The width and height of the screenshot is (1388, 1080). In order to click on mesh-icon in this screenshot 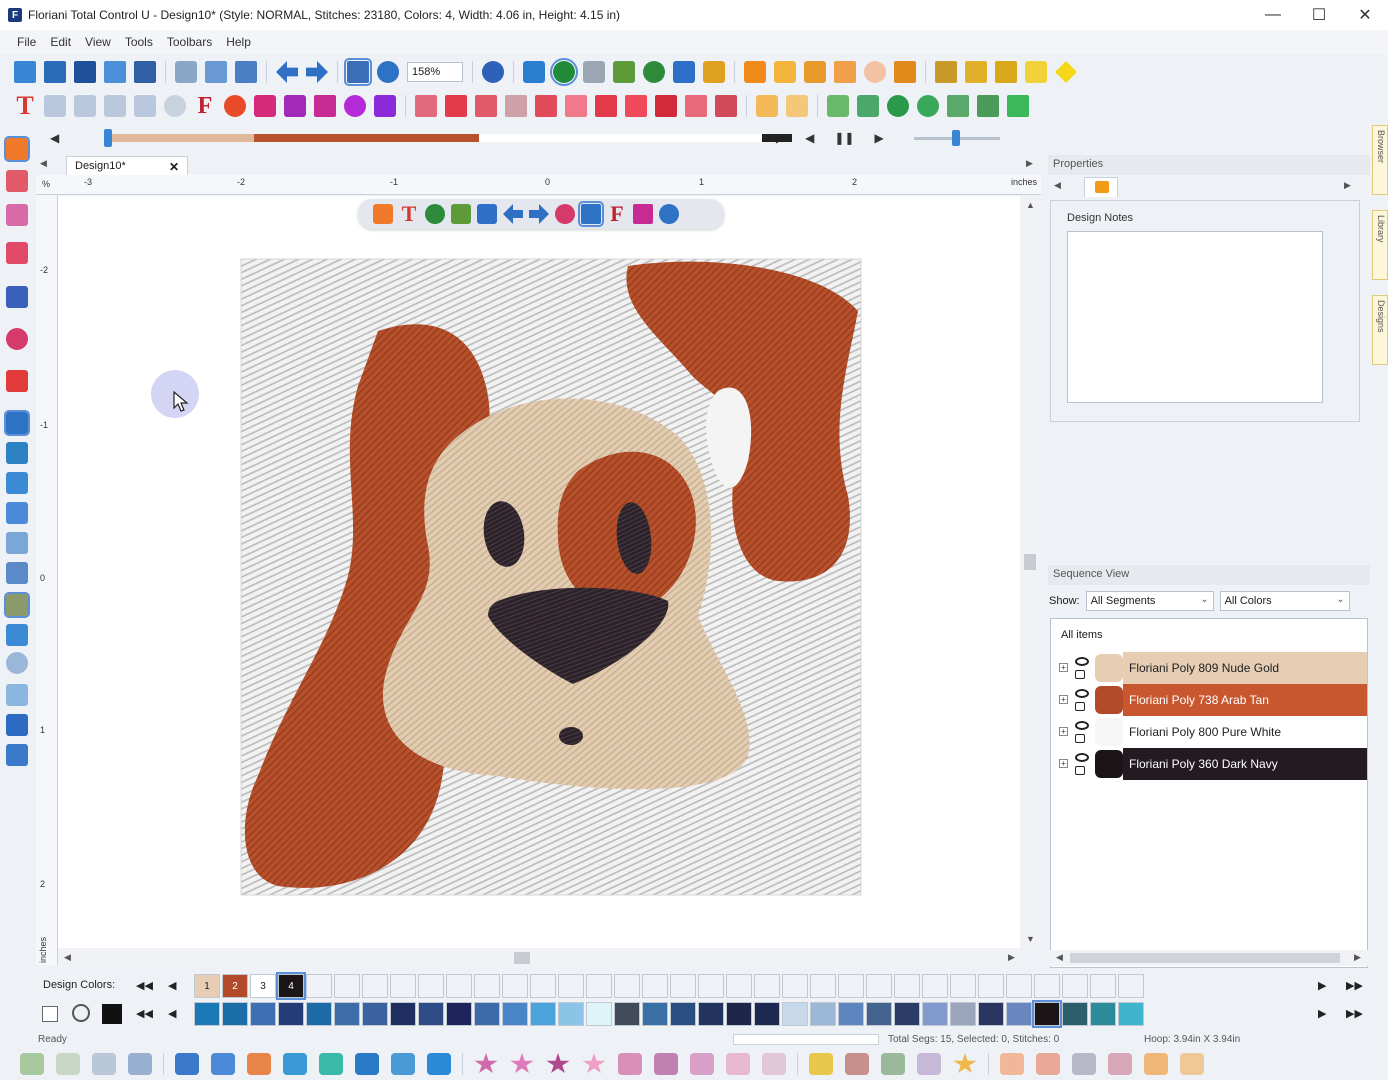, I will do `click(929, 1064)`.